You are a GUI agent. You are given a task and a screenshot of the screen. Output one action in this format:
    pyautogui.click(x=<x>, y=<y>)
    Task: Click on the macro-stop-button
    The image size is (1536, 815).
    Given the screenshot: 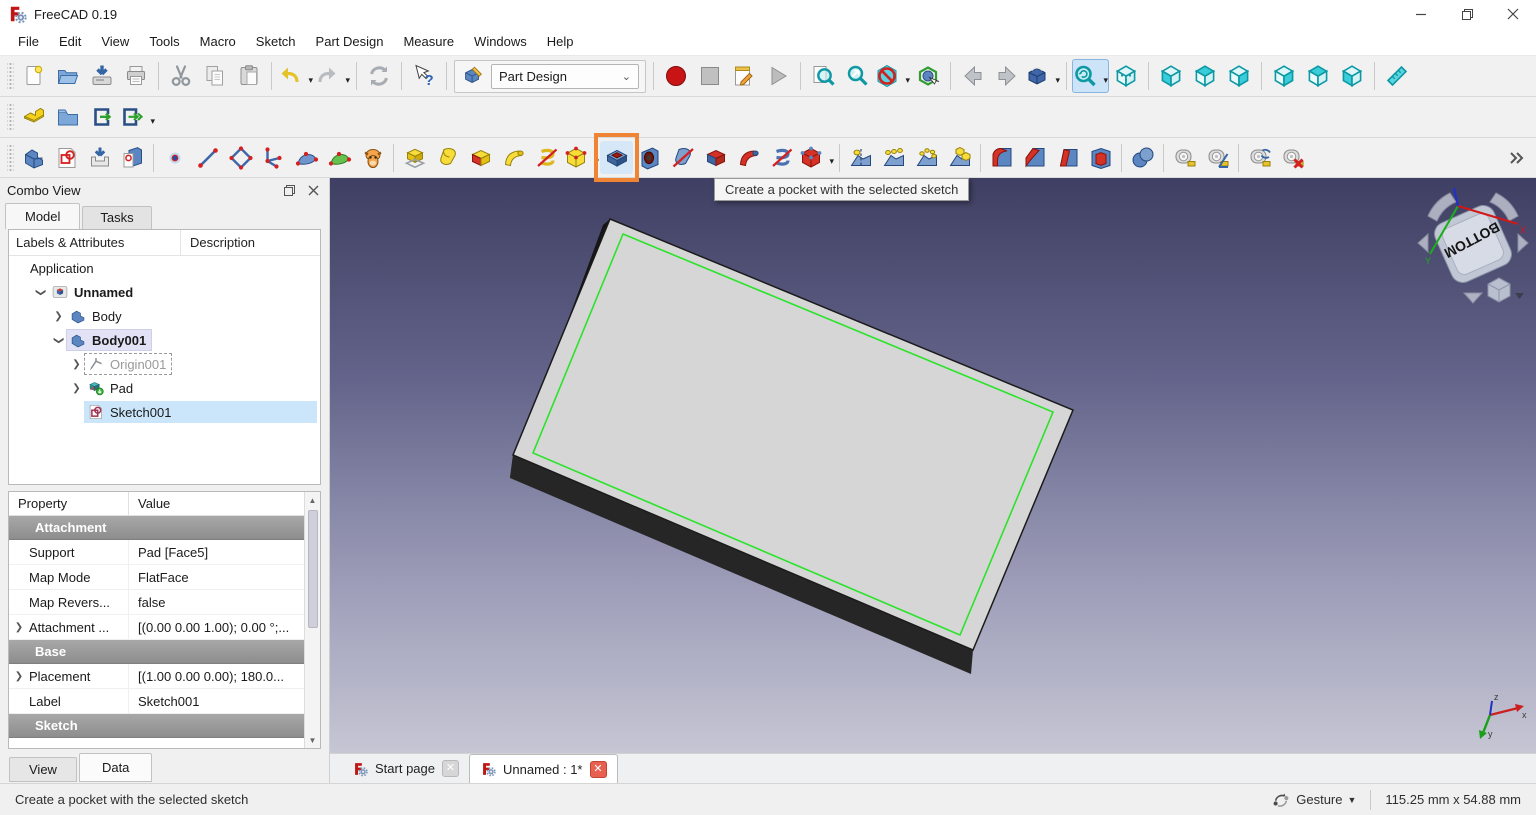 What is the action you would take?
    pyautogui.click(x=710, y=76)
    